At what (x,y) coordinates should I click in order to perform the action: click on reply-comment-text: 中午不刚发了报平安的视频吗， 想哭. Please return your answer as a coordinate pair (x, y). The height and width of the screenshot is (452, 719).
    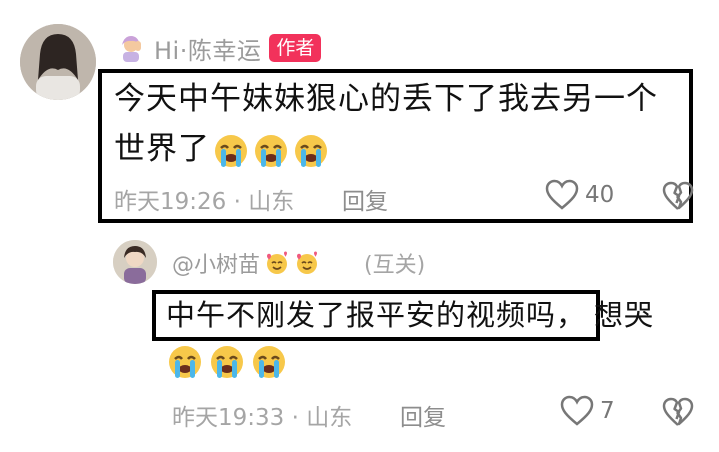
    Looking at the image, I should click on (426, 315).